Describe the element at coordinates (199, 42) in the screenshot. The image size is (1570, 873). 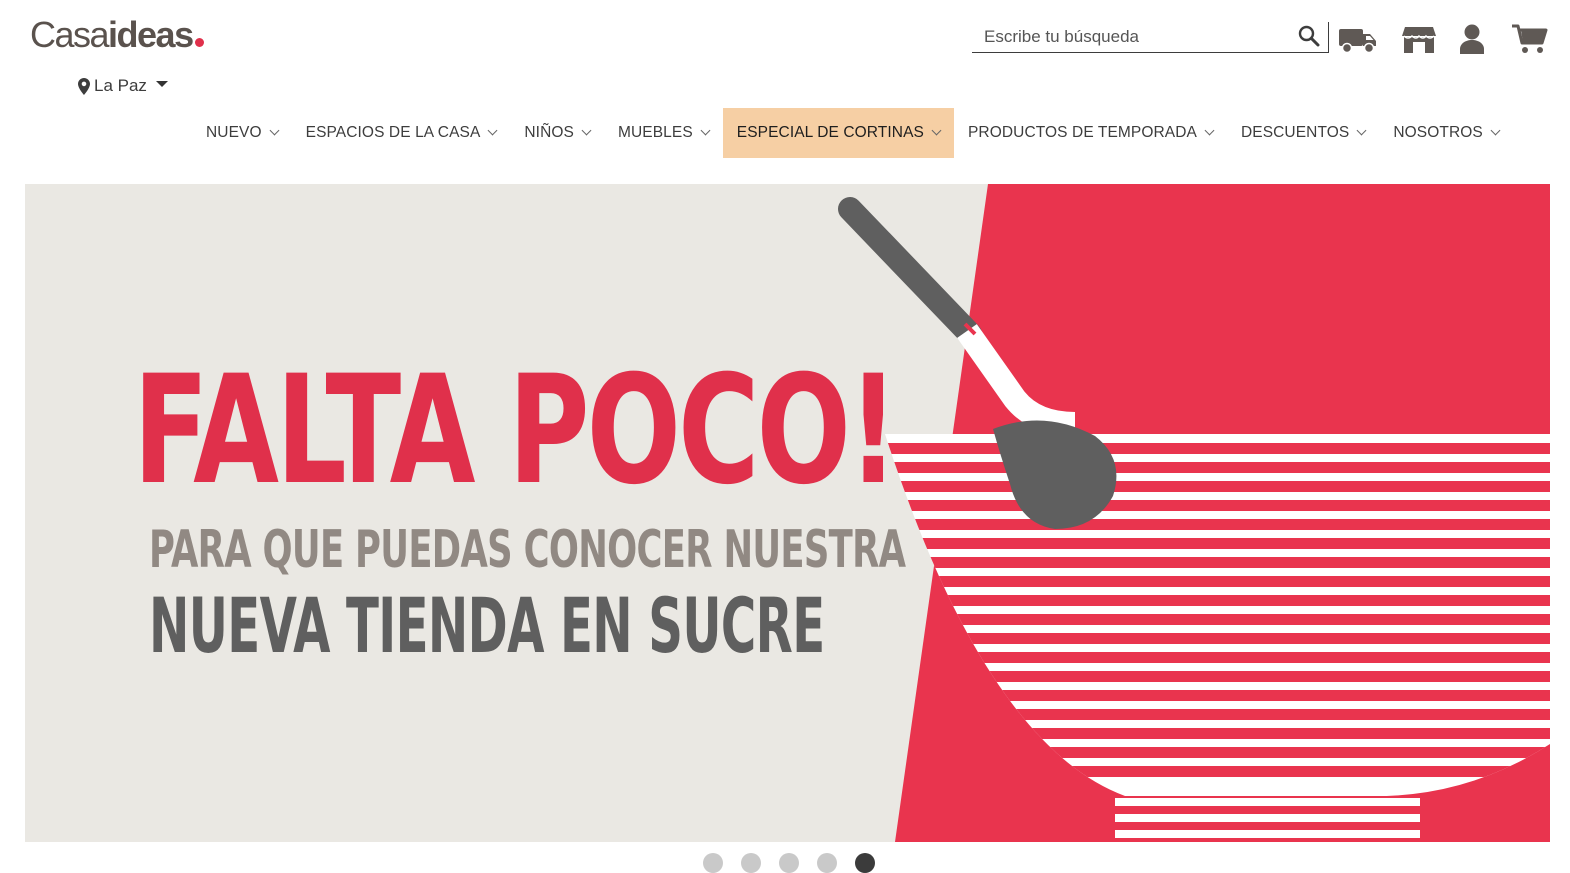
I see `brand-logo-dot` at that location.